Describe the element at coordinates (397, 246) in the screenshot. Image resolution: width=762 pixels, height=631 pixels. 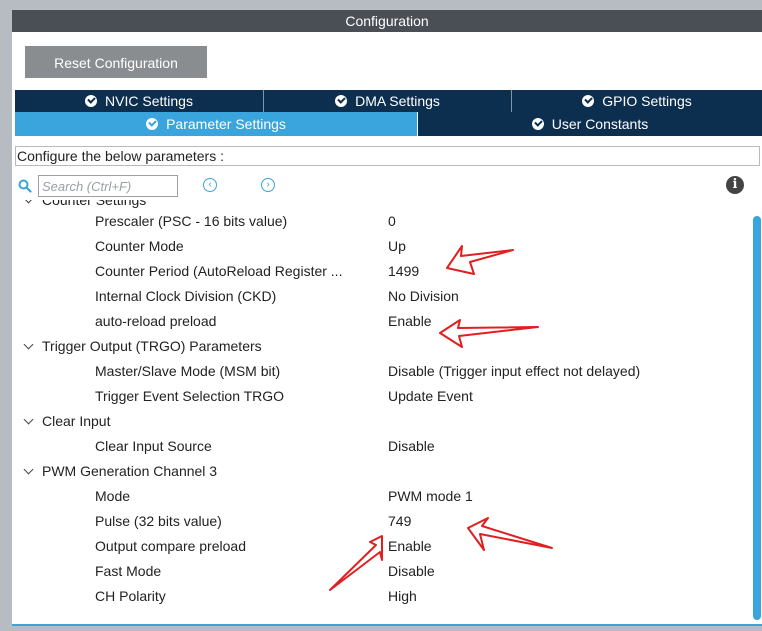
I see `param-value: Up` at that location.